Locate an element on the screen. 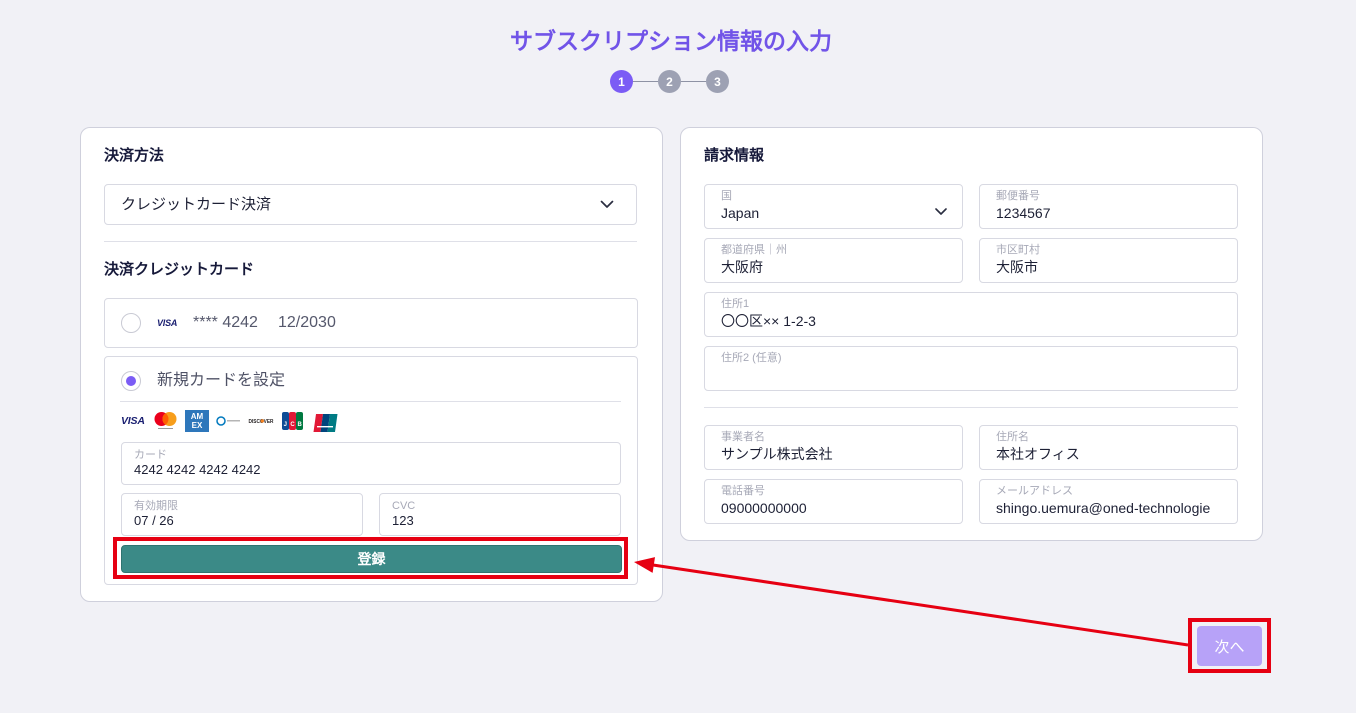  city-input is located at coordinates (1108, 267).